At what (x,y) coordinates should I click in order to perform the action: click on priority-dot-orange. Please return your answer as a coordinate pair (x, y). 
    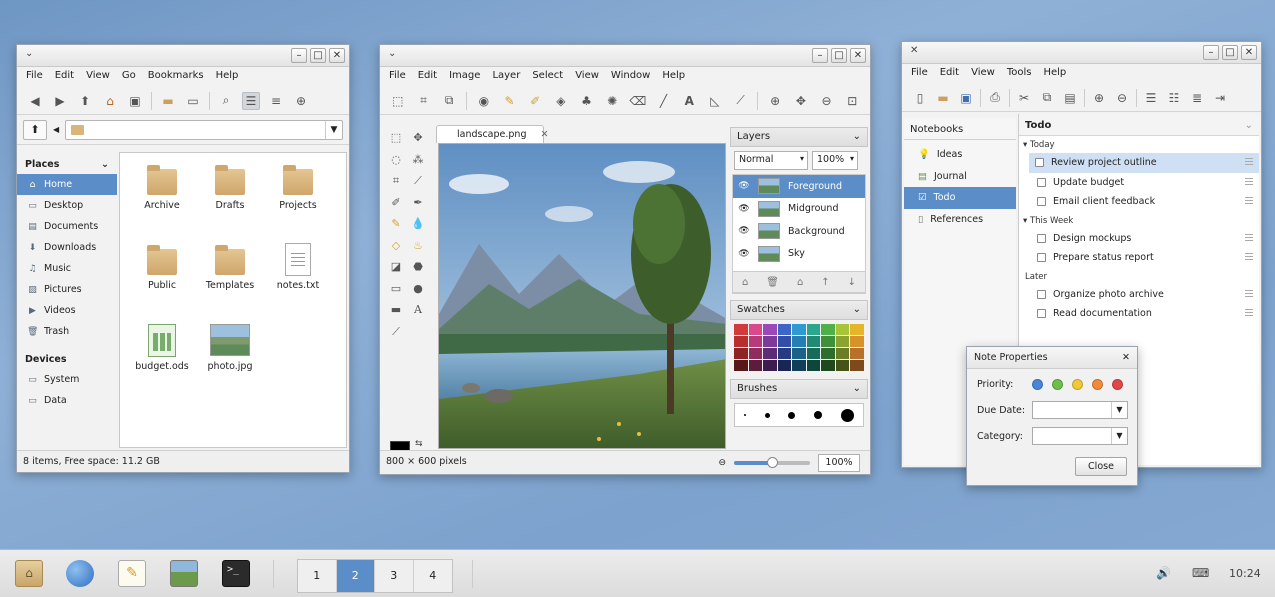
    Looking at the image, I should click on (1097, 384).